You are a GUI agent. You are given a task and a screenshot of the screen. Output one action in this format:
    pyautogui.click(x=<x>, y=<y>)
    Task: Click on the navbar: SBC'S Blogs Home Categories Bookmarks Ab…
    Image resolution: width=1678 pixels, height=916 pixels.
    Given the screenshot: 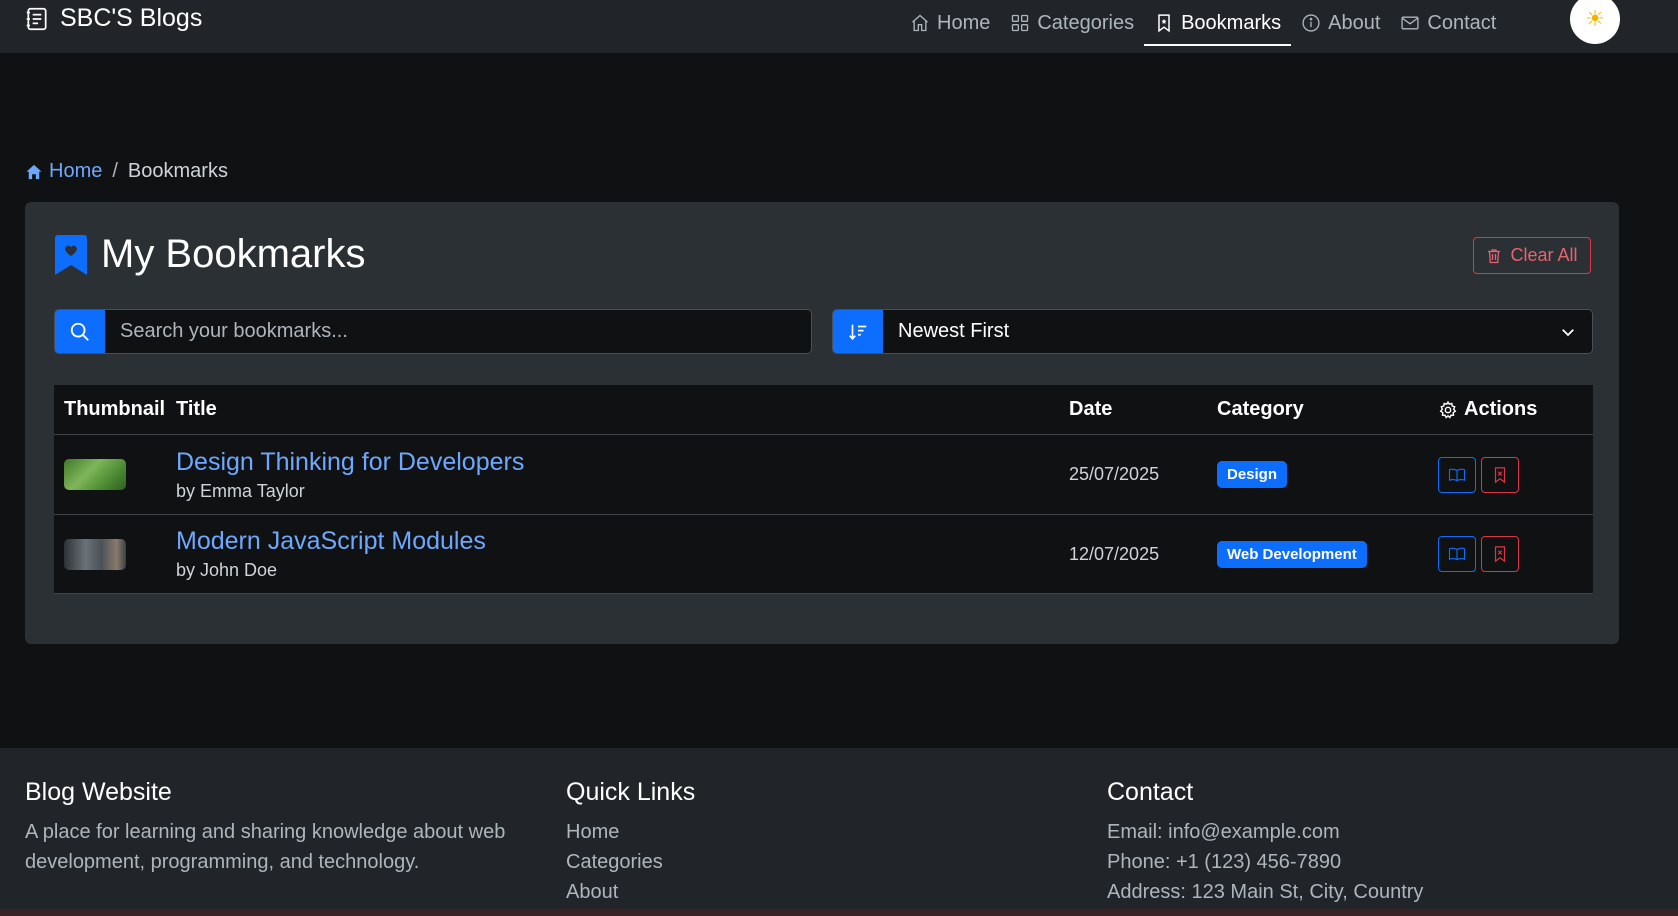 What is the action you would take?
    pyautogui.click(x=839, y=26)
    